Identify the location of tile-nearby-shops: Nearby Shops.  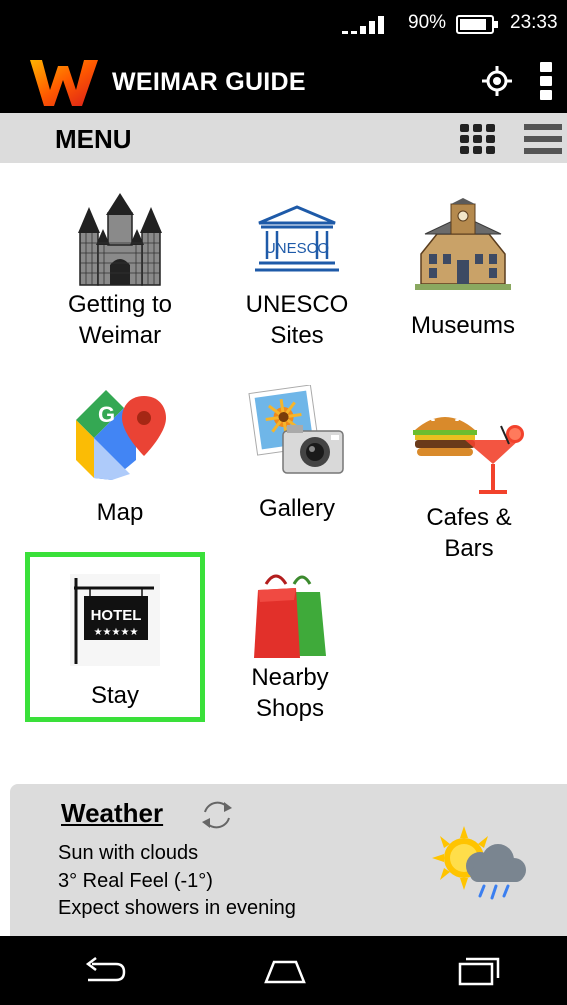
(290, 647).